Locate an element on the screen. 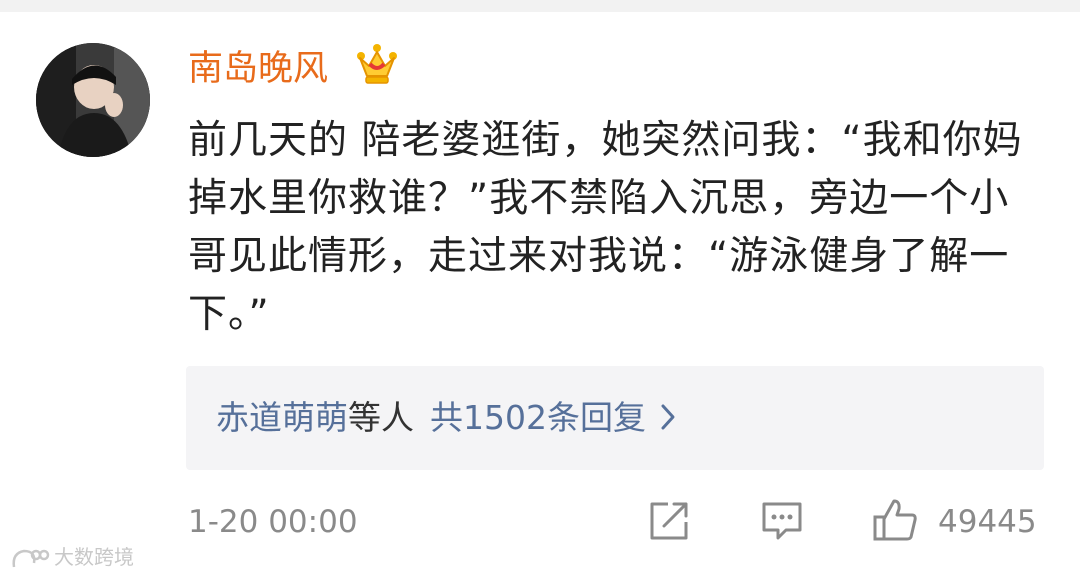 The image size is (1080, 576). author-name: 南岛晚风 is located at coordinates (258, 69).